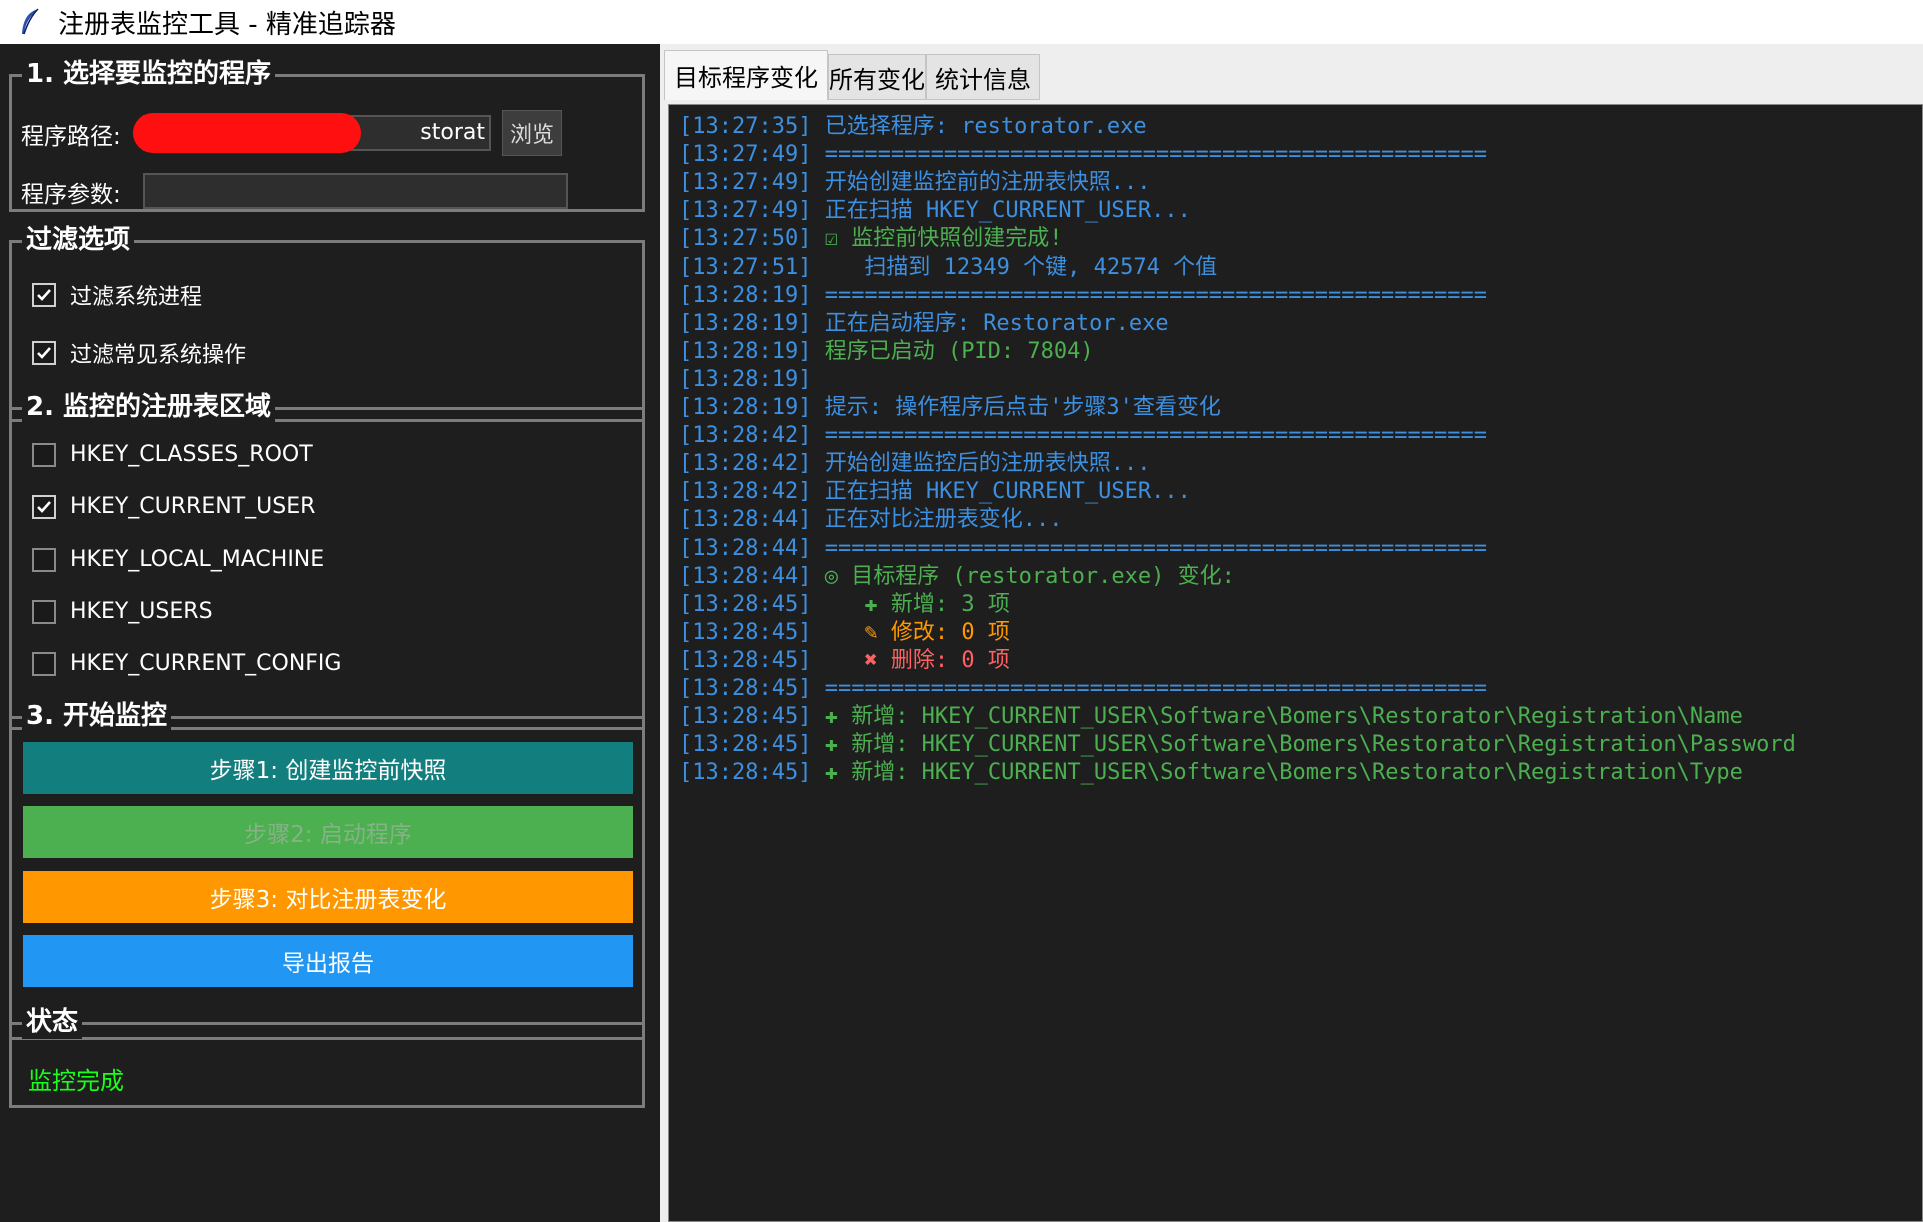  Describe the element at coordinates (172, 454) in the screenshot. I see `hive-option-classes-root: HKEY_CLASSES_ROOT` at that location.